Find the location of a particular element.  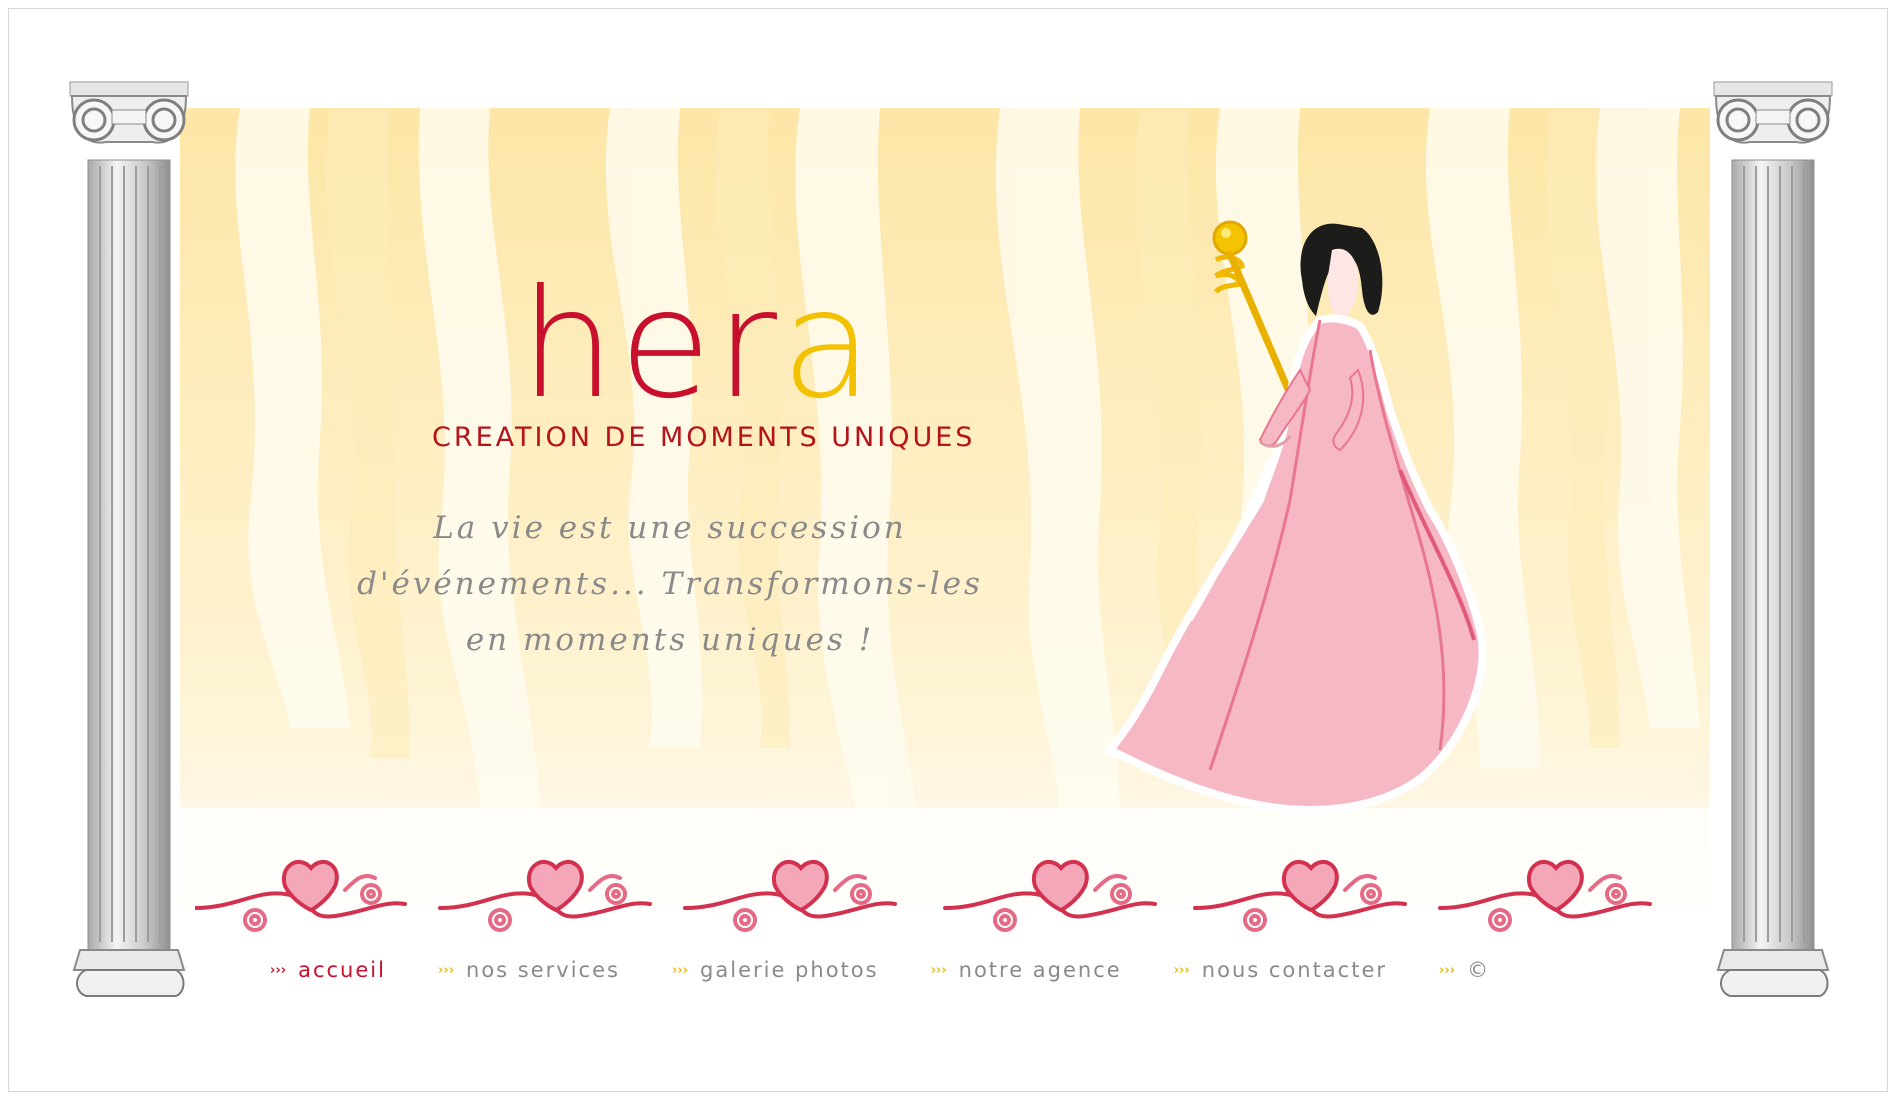

nav-item-label: galerie photos is located at coordinates (789, 970).